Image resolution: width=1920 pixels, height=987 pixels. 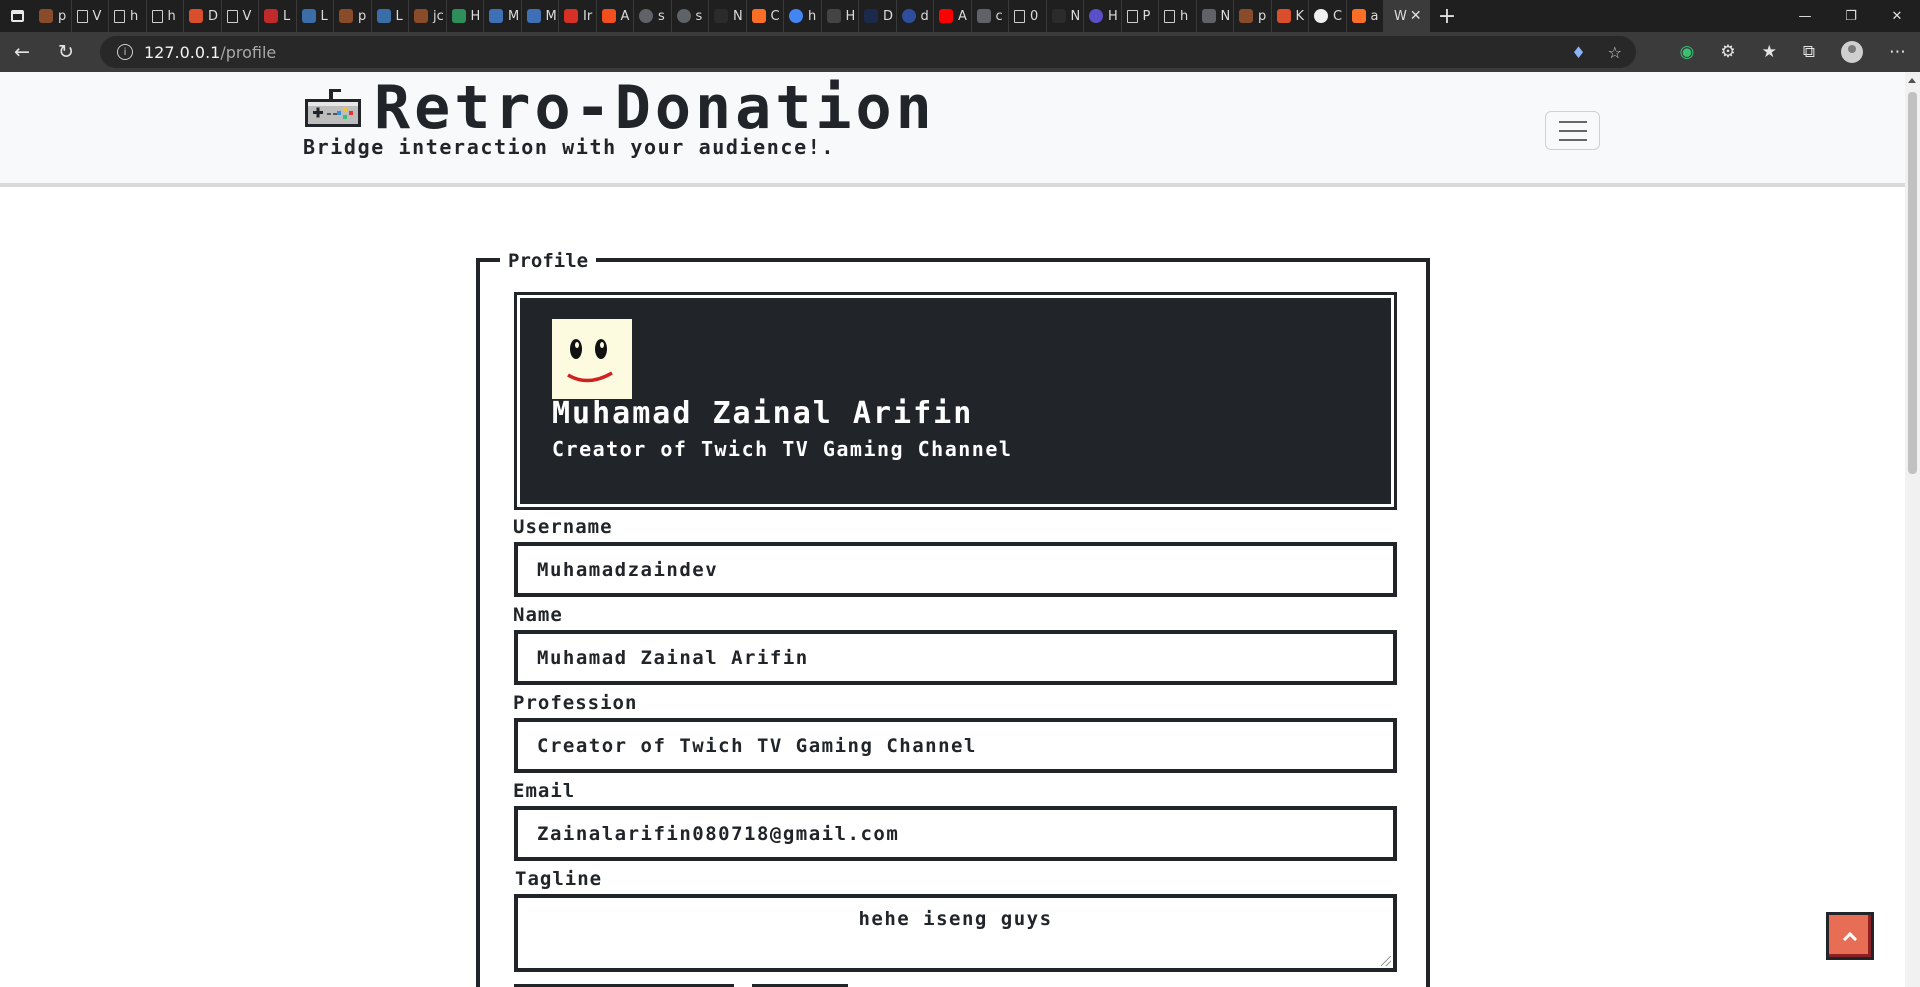 I want to click on profile-card-profession: Creator of Twich TV Gaming Channel, so click(x=782, y=449).